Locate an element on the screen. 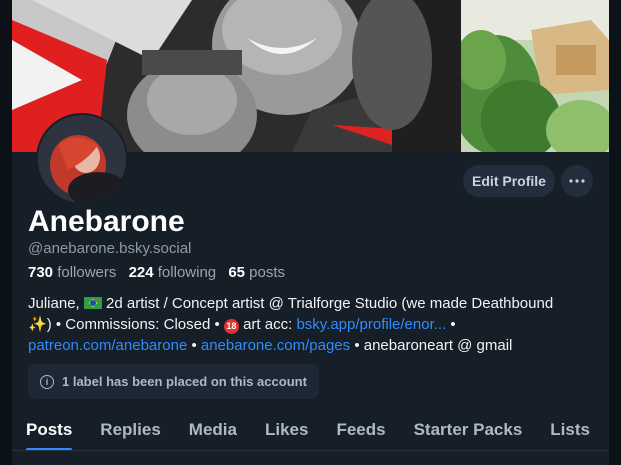  profile-handle: @anebarone.bsky.social is located at coordinates (110, 248).